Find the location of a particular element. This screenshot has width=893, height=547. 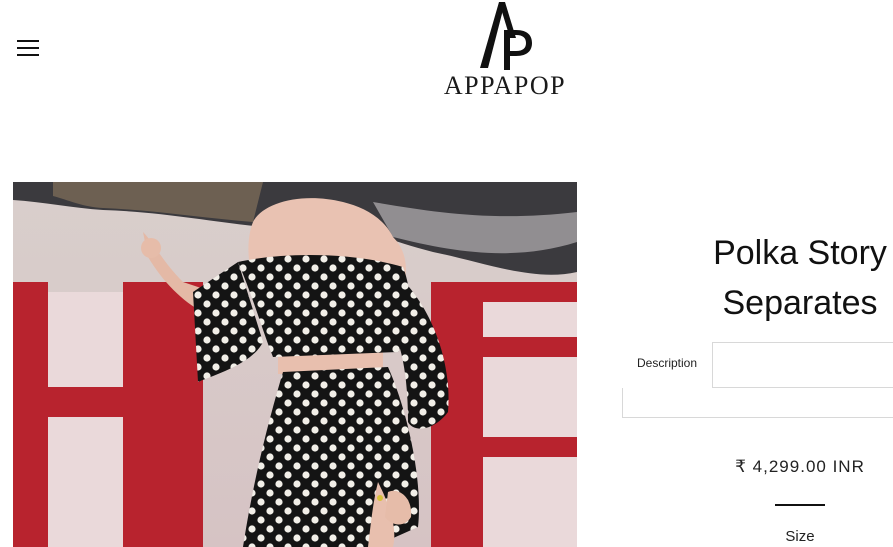

tabs-divider is located at coordinates (803, 387).